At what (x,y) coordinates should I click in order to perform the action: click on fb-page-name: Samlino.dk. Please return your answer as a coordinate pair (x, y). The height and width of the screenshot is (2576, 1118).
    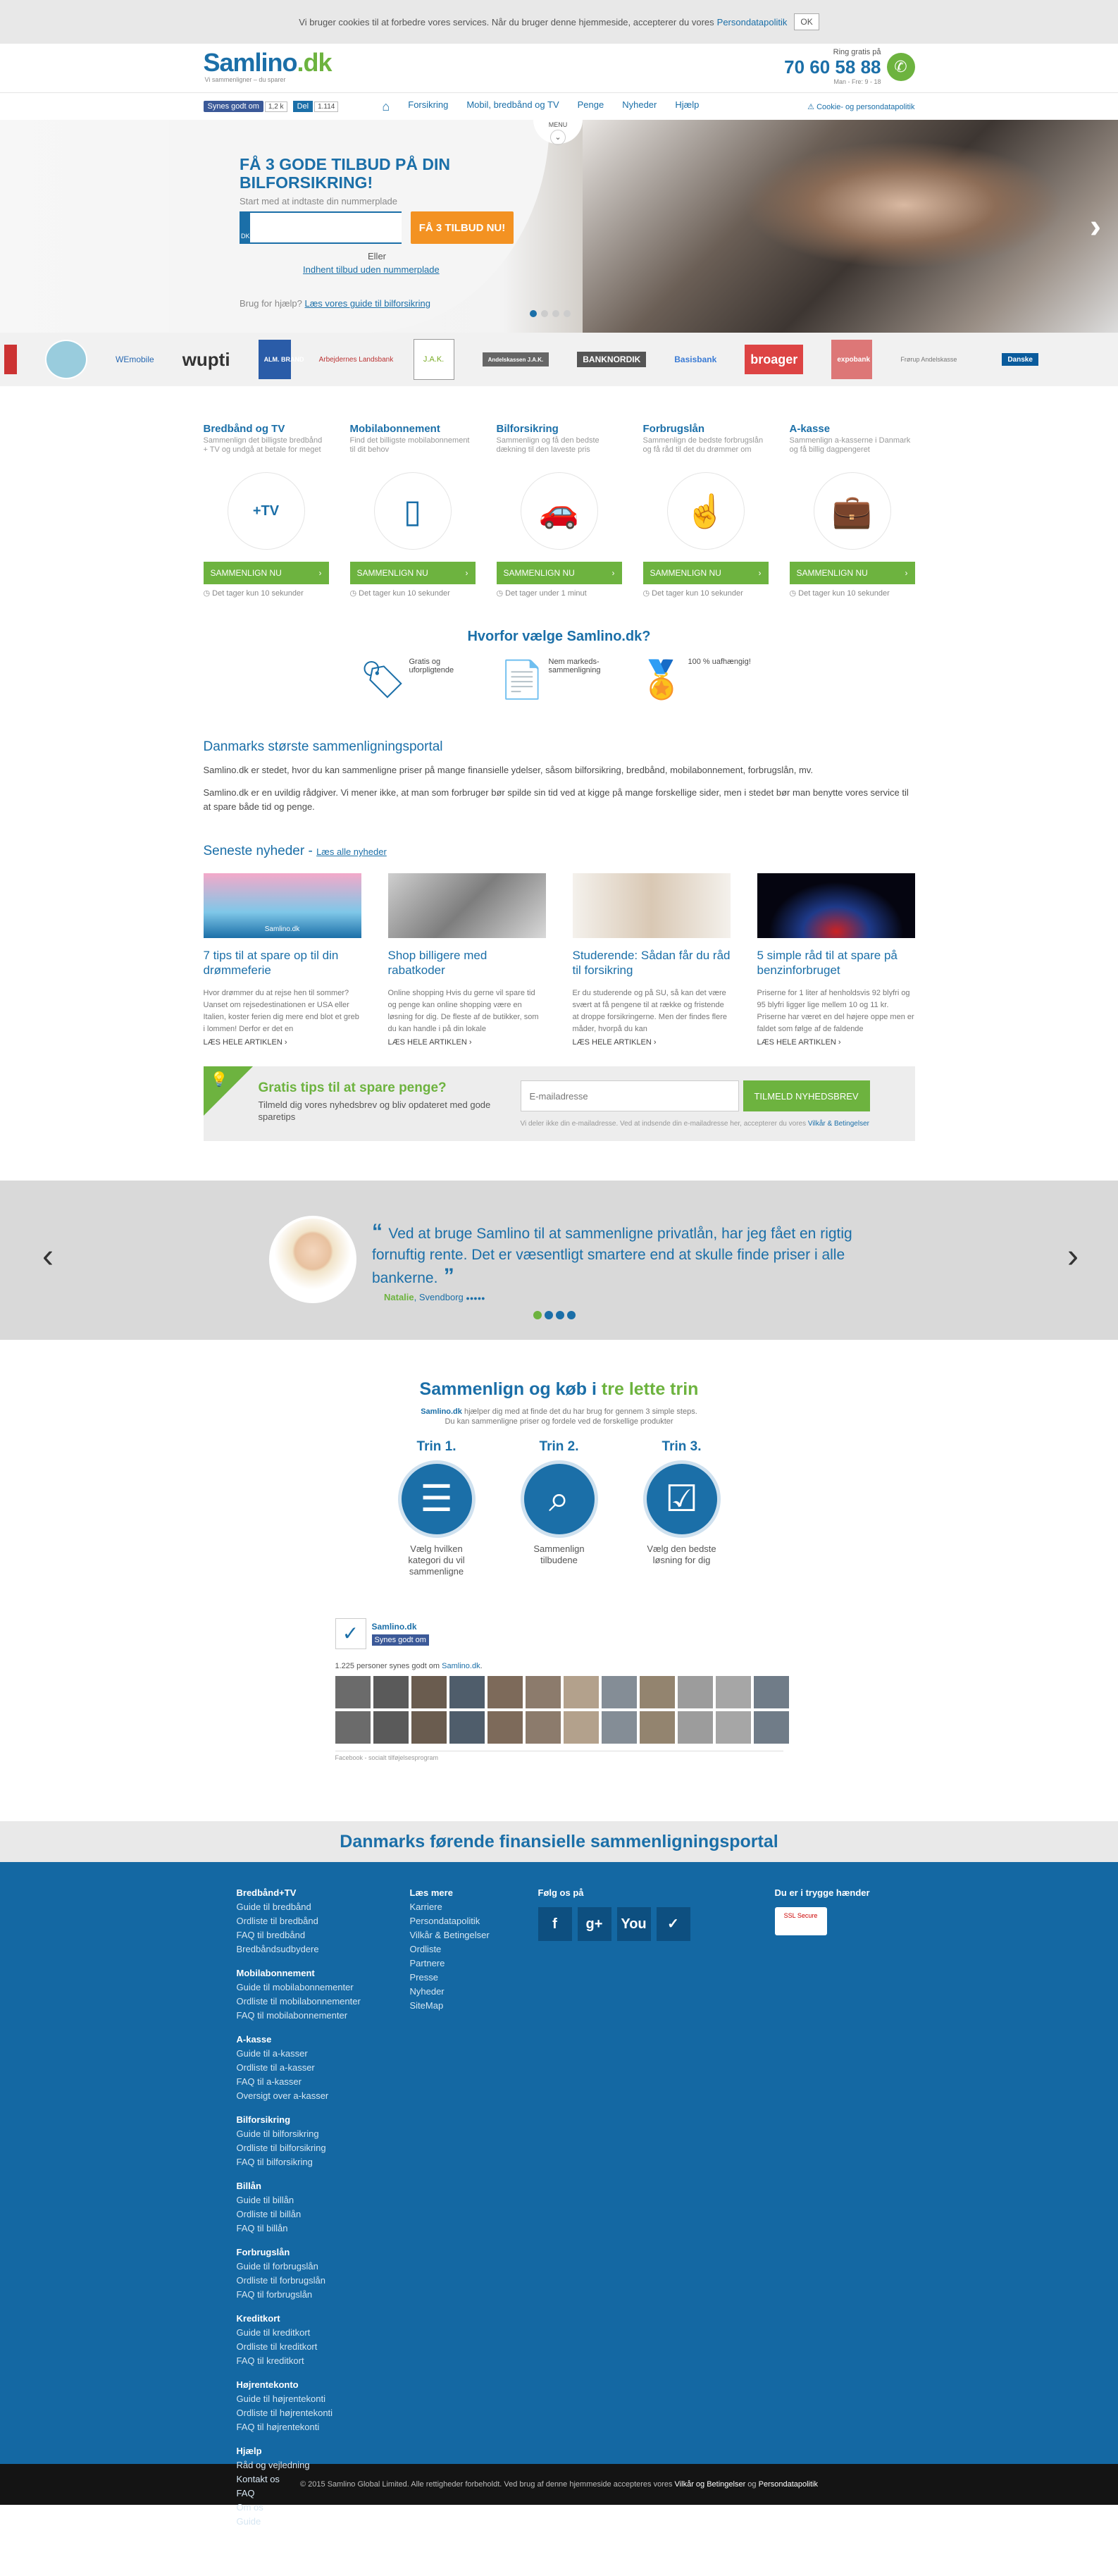
    Looking at the image, I should click on (400, 1627).